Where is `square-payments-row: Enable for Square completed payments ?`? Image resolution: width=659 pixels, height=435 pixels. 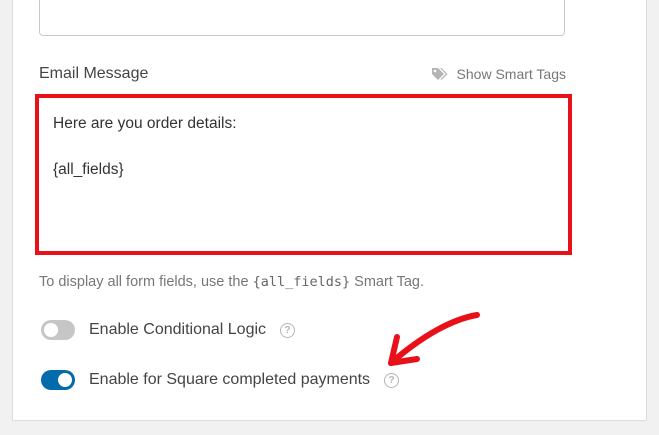
square-payments-row: Enable for Square completed payments ? is located at coordinates (220, 380).